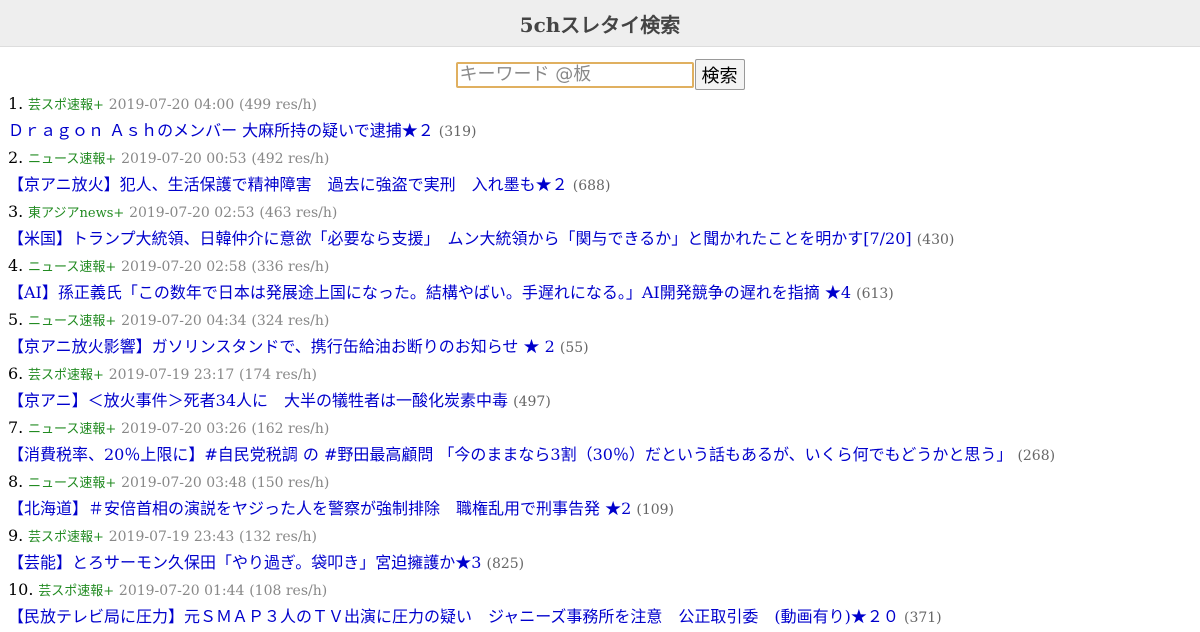 The height and width of the screenshot is (632, 1200). I want to click on search-button: 検索, so click(719, 74).